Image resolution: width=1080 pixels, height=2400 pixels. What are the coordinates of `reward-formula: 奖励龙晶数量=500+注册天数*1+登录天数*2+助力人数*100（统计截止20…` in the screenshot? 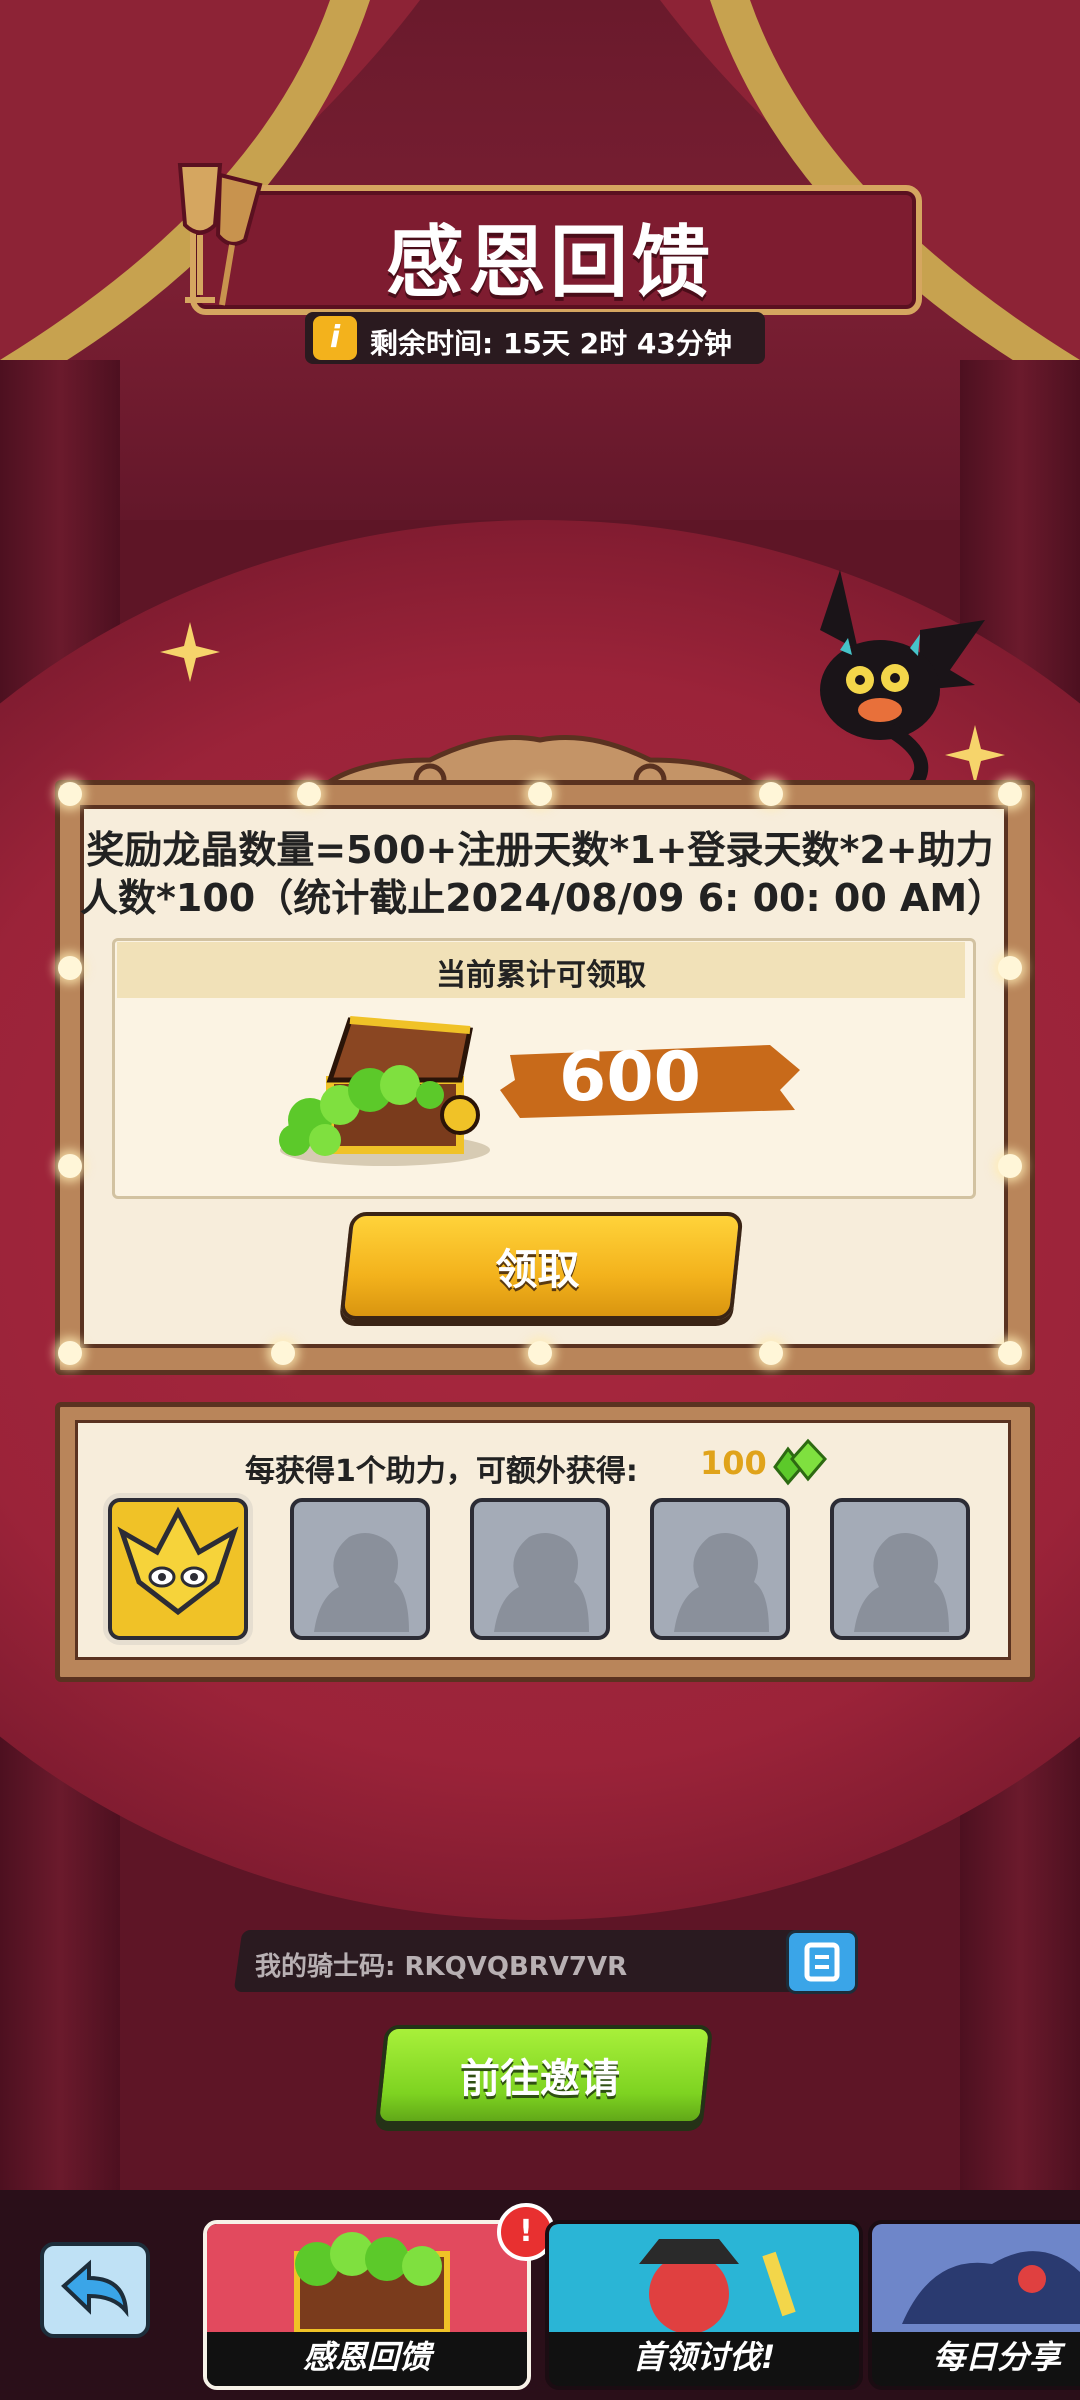 It's located at (543, 874).